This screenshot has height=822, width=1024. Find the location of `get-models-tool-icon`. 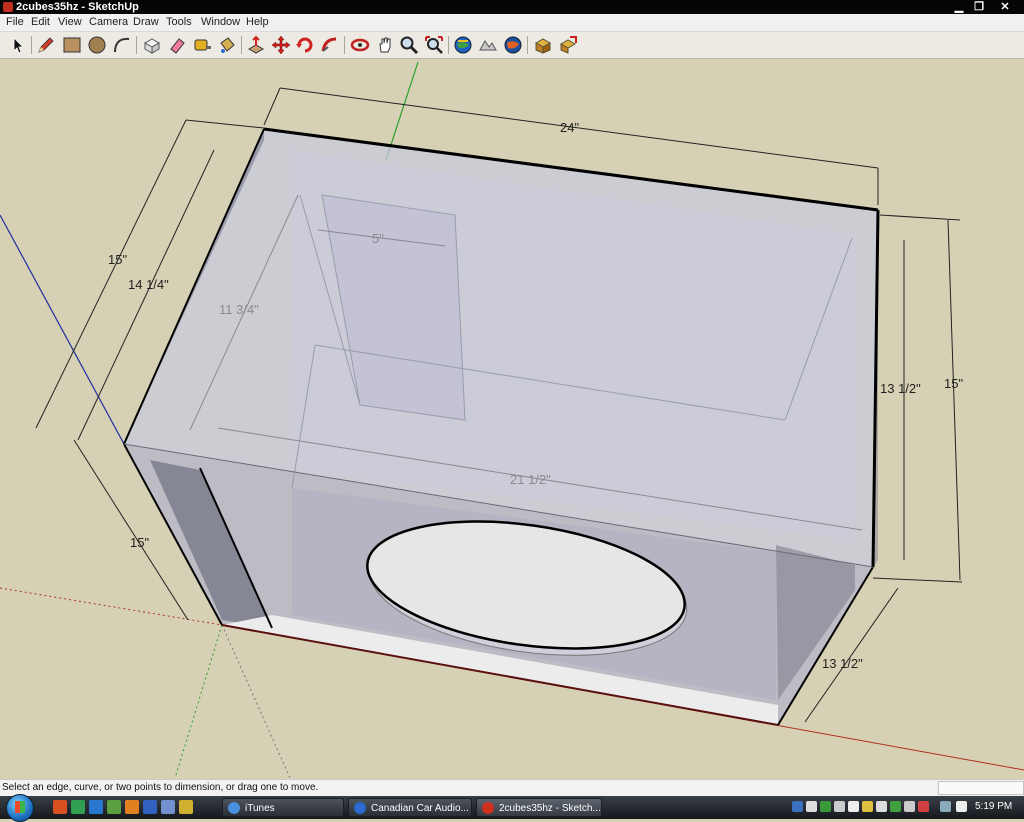

get-models-tool-icon is located at coordinates (543, 45).